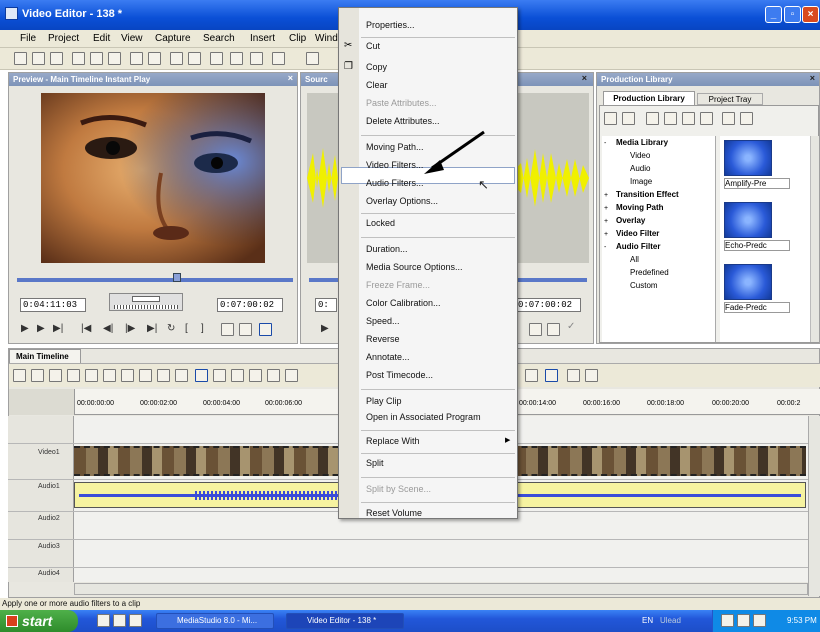  What do you see at coordinates (394, 513) in the screenshot?
I see `menu-item-reset-volume: Reset Volume` at bounding box center [394, 513].